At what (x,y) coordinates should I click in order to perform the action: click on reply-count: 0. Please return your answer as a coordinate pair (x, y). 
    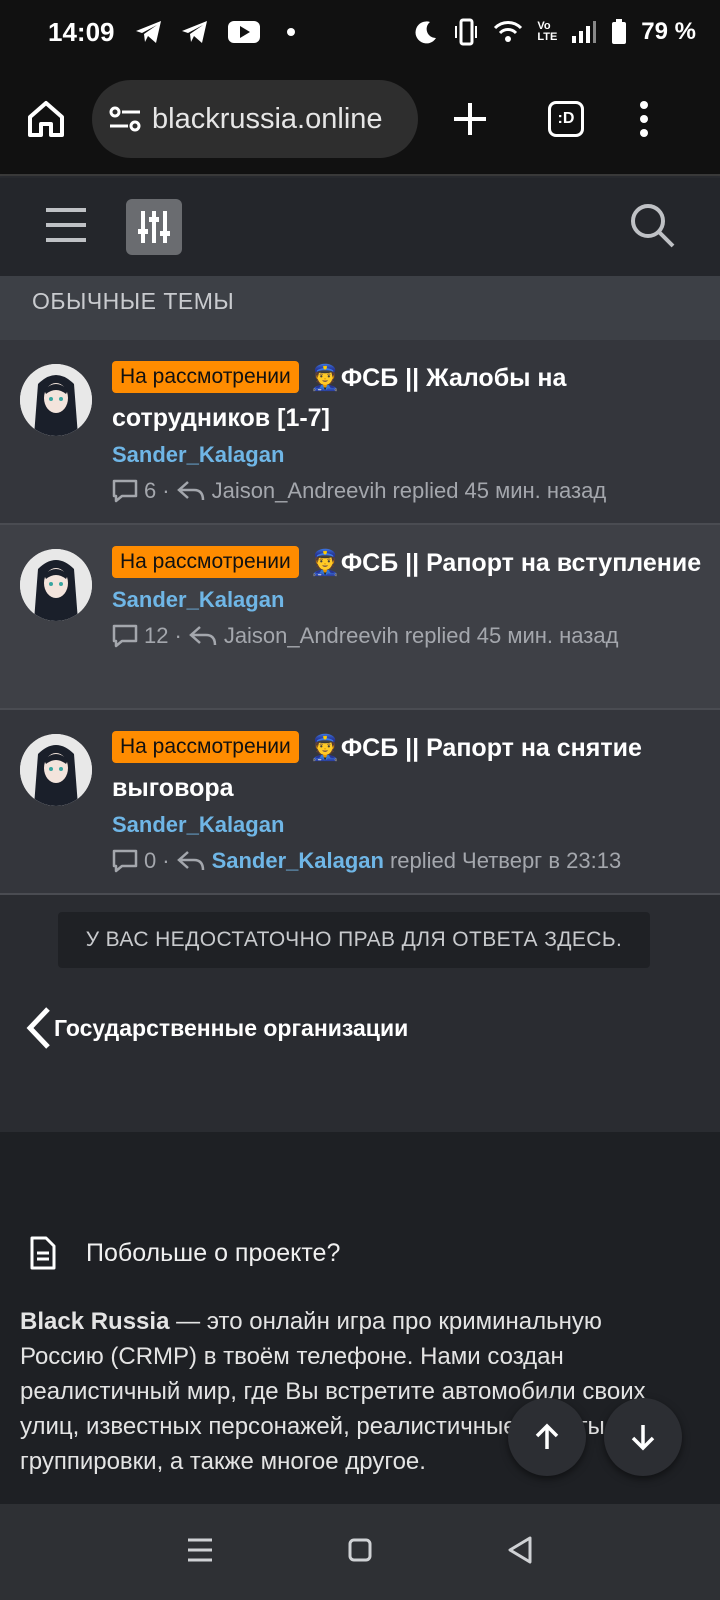
    Looking at the image, I should click on (150, 860).